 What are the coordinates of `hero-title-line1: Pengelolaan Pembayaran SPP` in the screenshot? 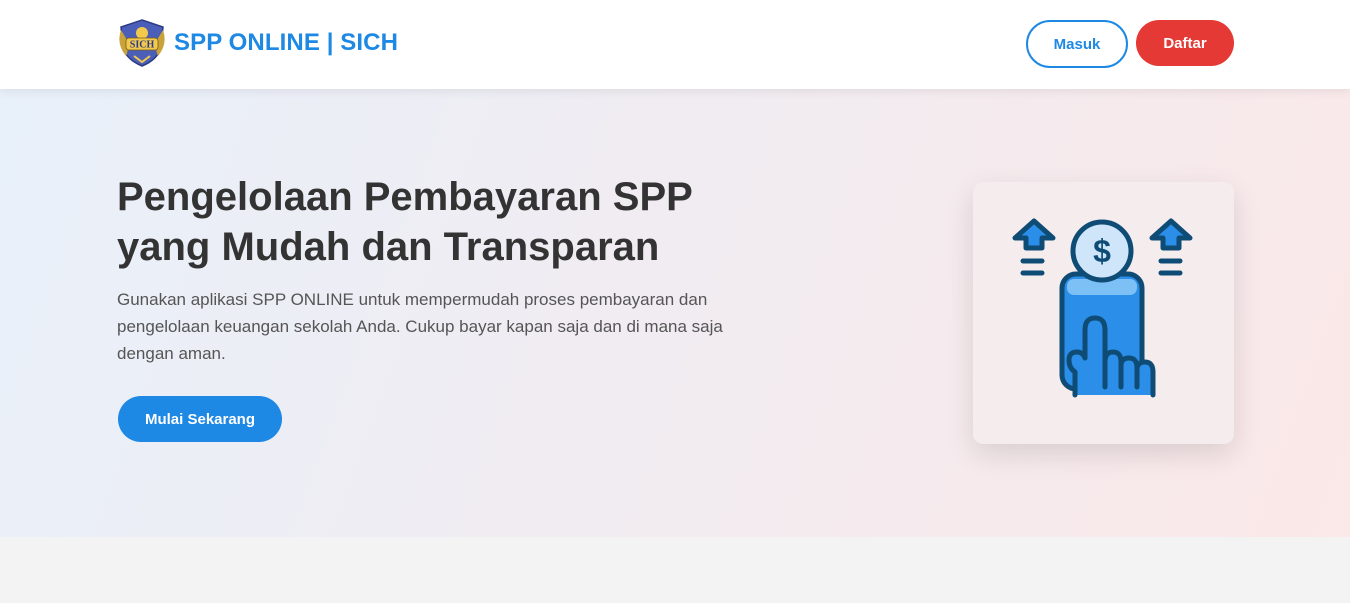 It's located at (405, 197).